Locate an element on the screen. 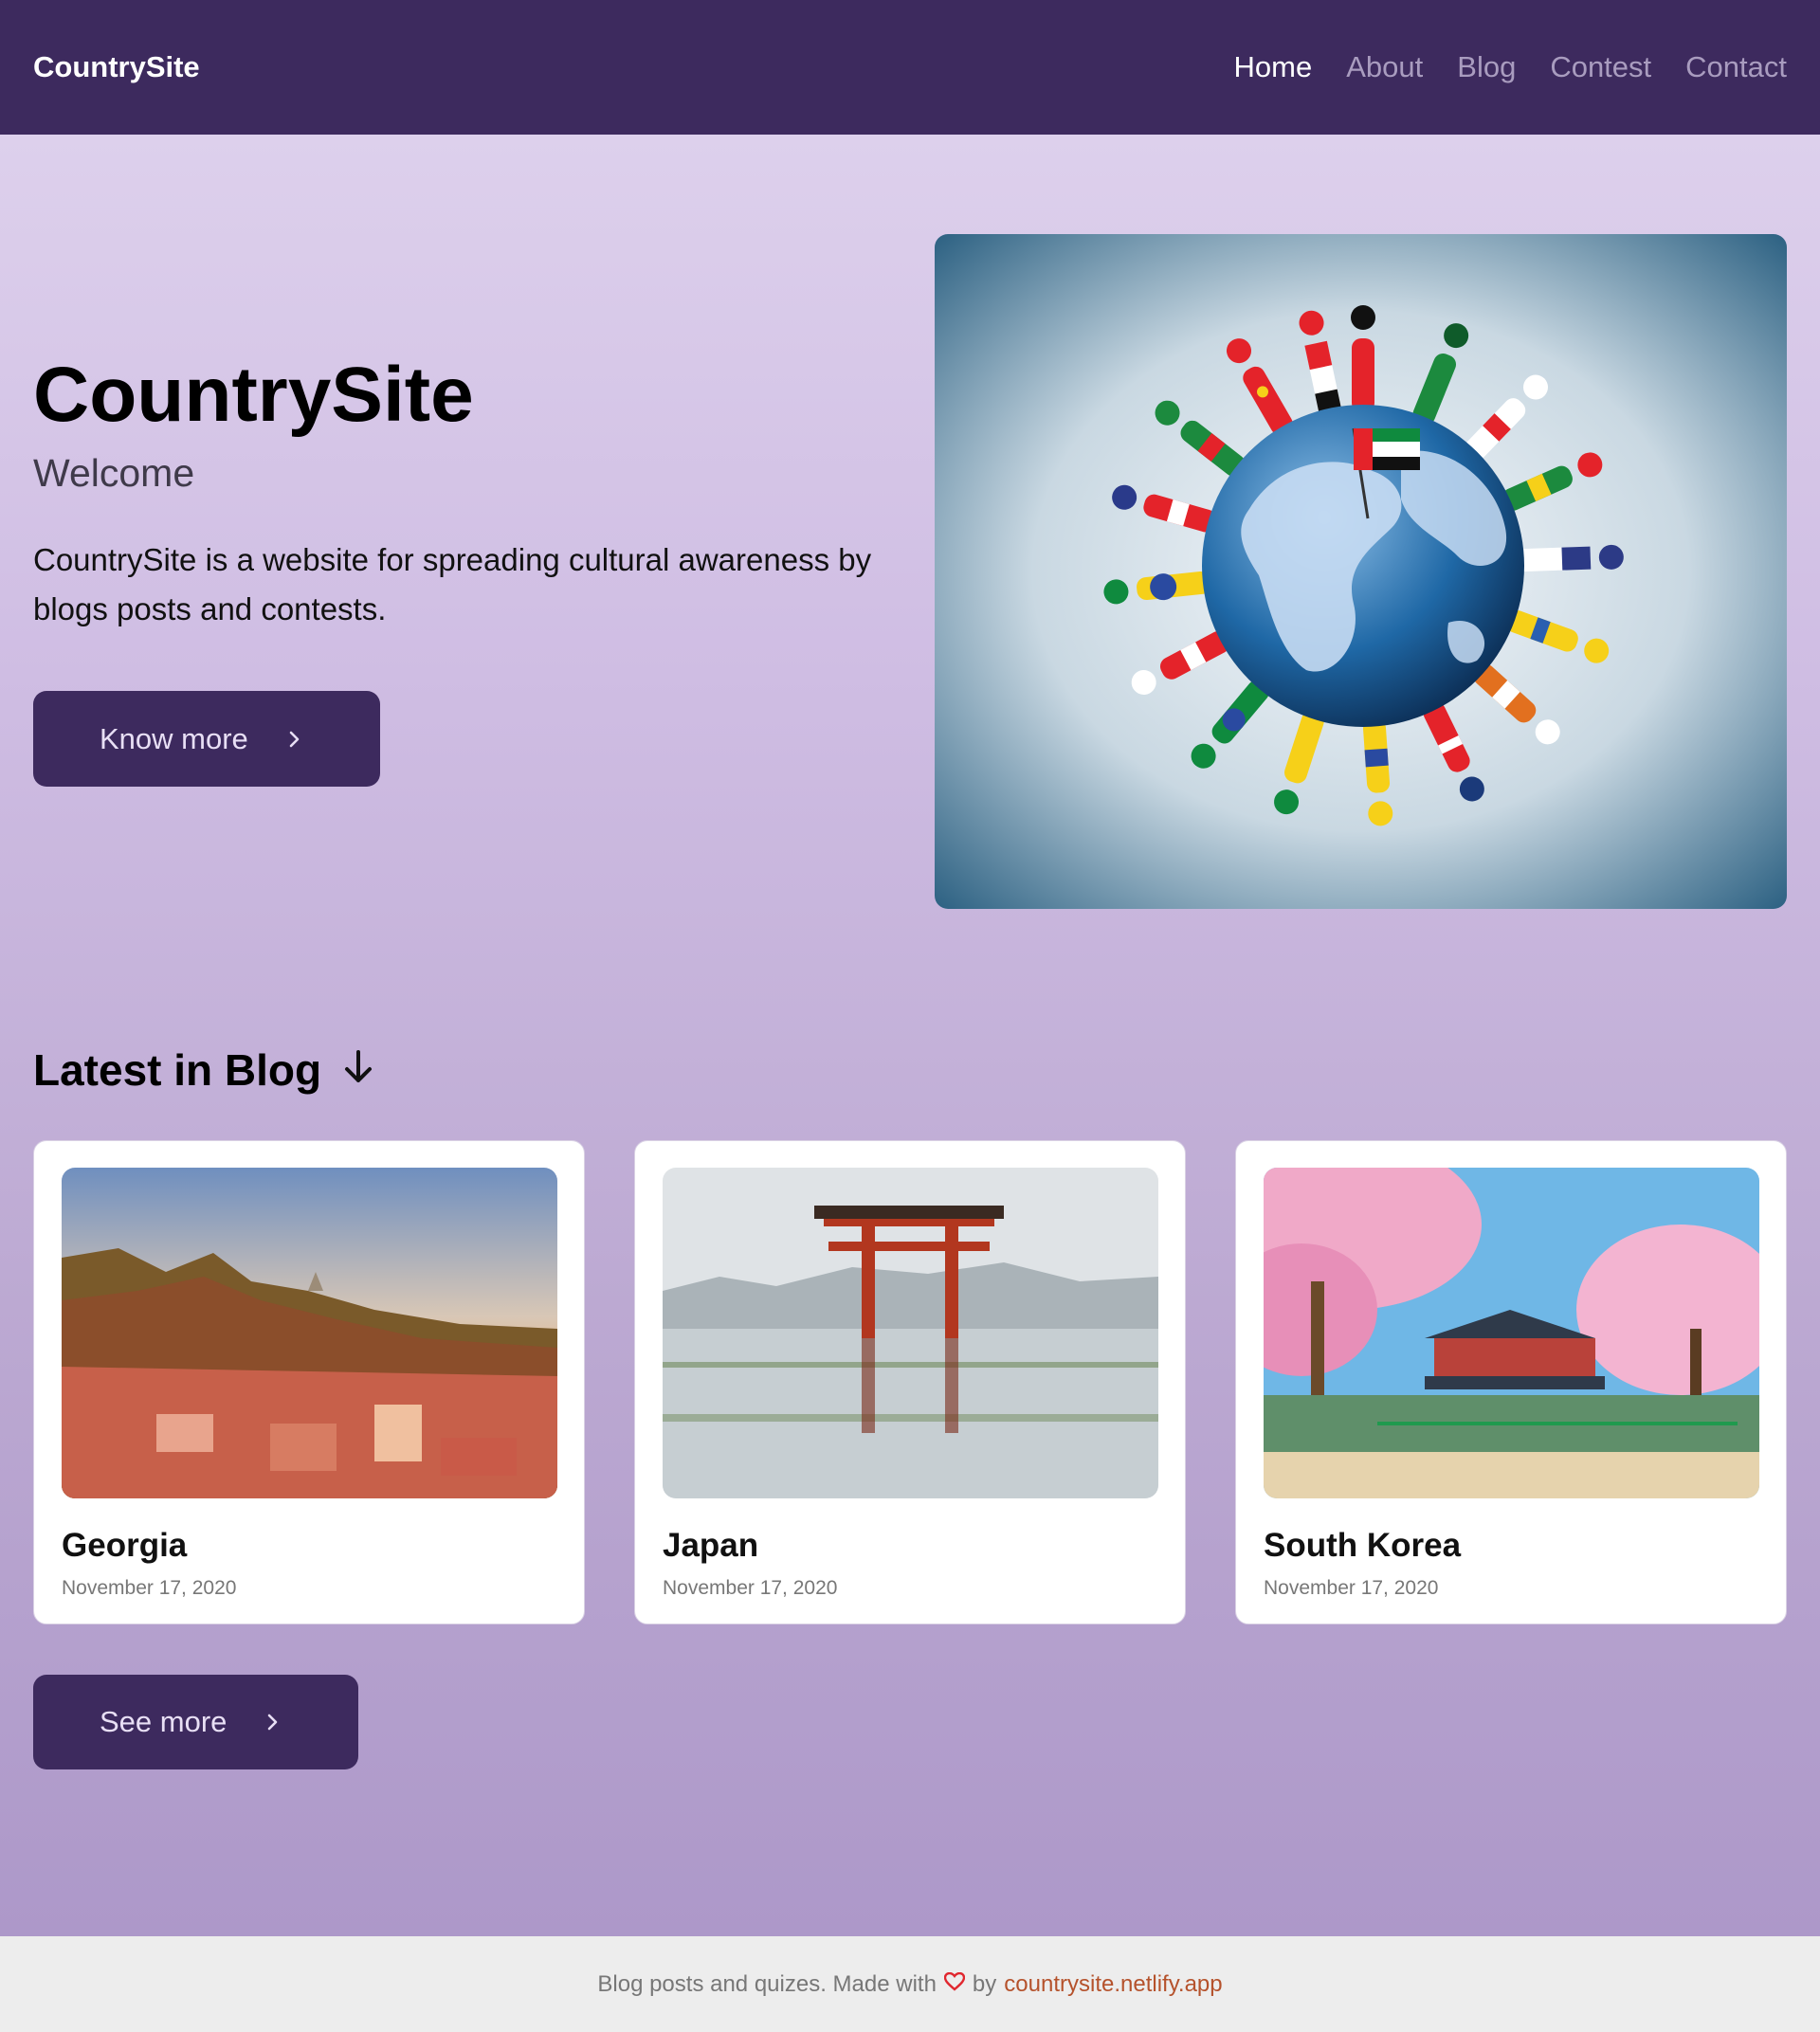 The height and width of the screenshot is (2032, 1820). georgia-photo is located at coordinates (309, 1333).